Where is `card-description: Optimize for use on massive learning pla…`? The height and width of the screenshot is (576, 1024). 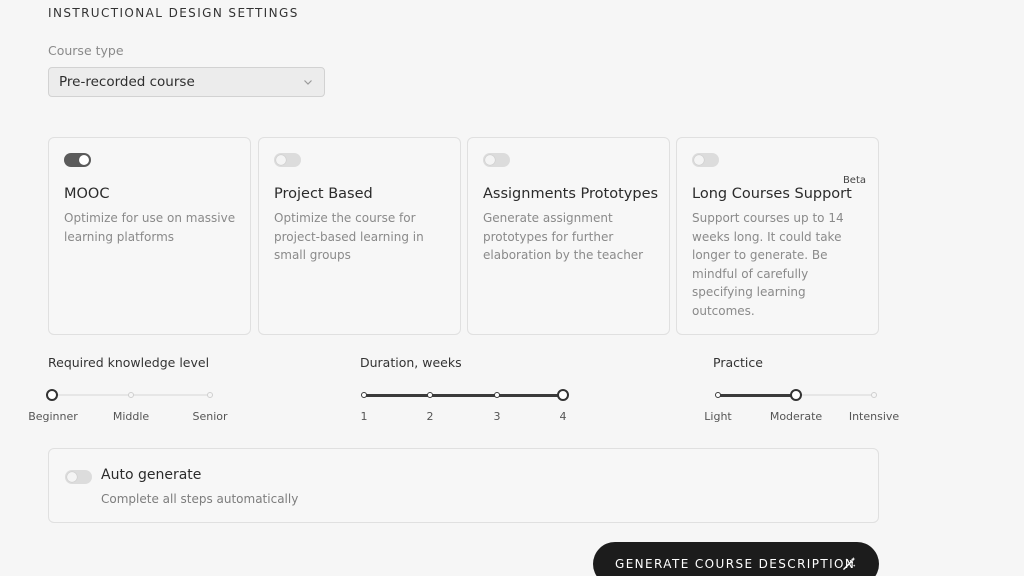 card-description: Optimize for use on massive learning pla… is located at coordinates (150, 227).